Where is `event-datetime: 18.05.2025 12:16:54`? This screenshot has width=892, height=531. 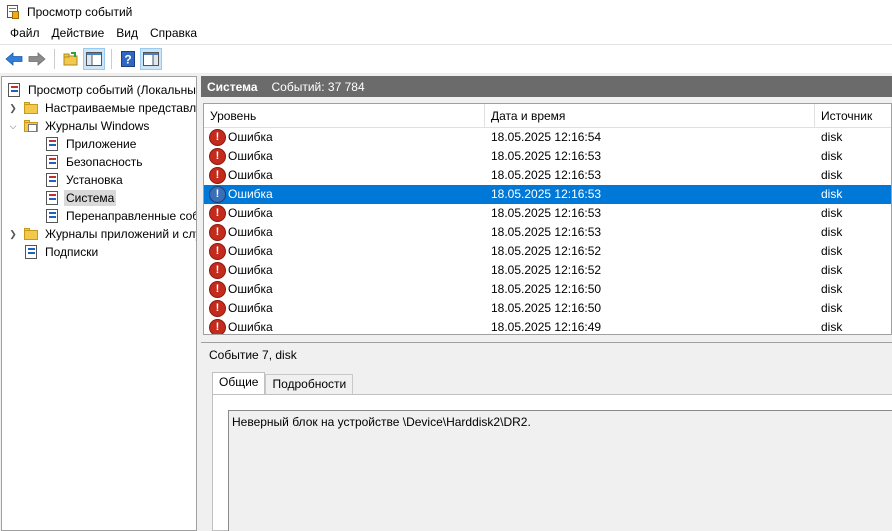 event-datetime: 18.05.2025 12:16:54 is located at coordinates (546, 137).